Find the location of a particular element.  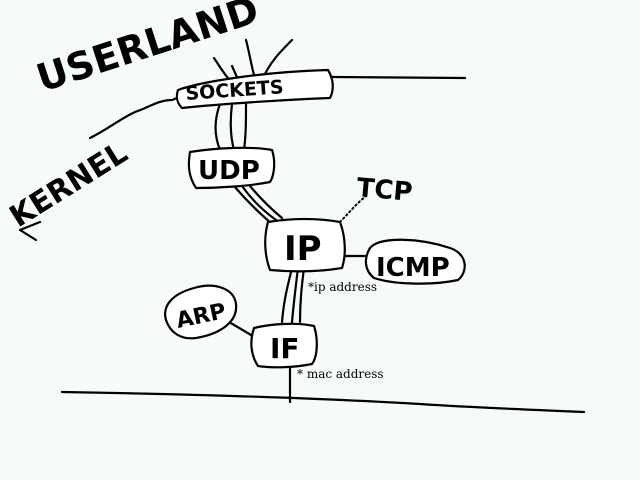

ip-address-note: *ip address is located at coordinates (342, 287).